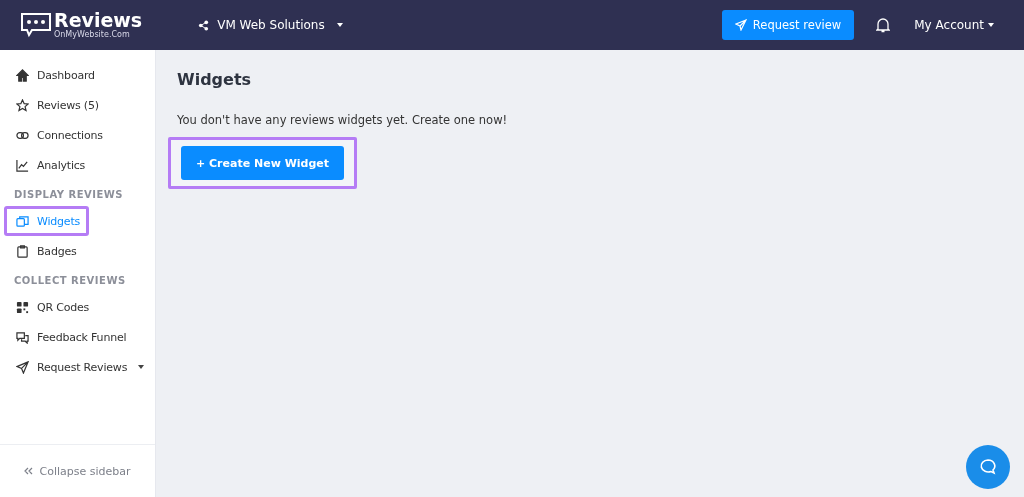  I want to click on share-icon, so click(204, 25).